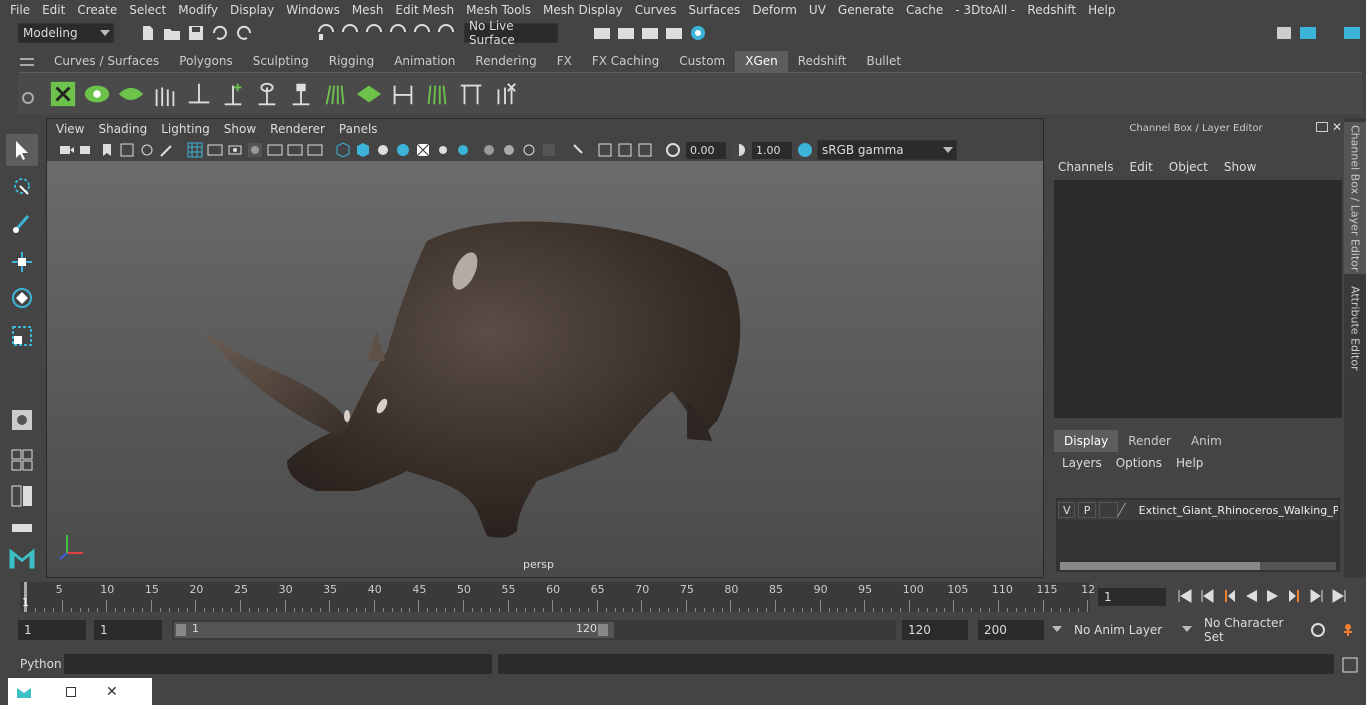 The width and height of the screenshot is (1366, 705). I want to click on auto-key-icon, so click(1318, 630).